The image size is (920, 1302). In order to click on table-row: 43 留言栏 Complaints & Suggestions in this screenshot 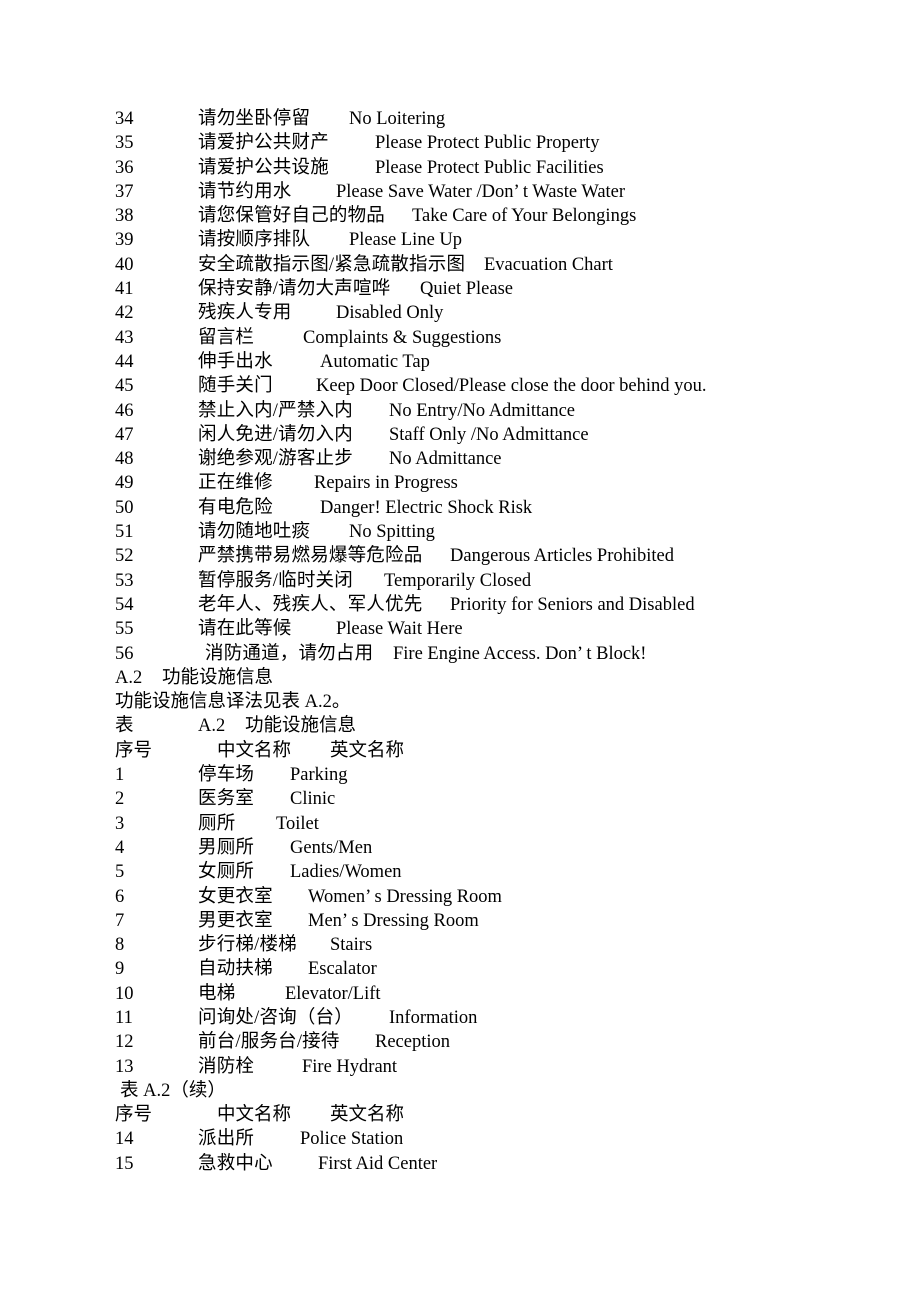, I will do `click(460, 338)`.